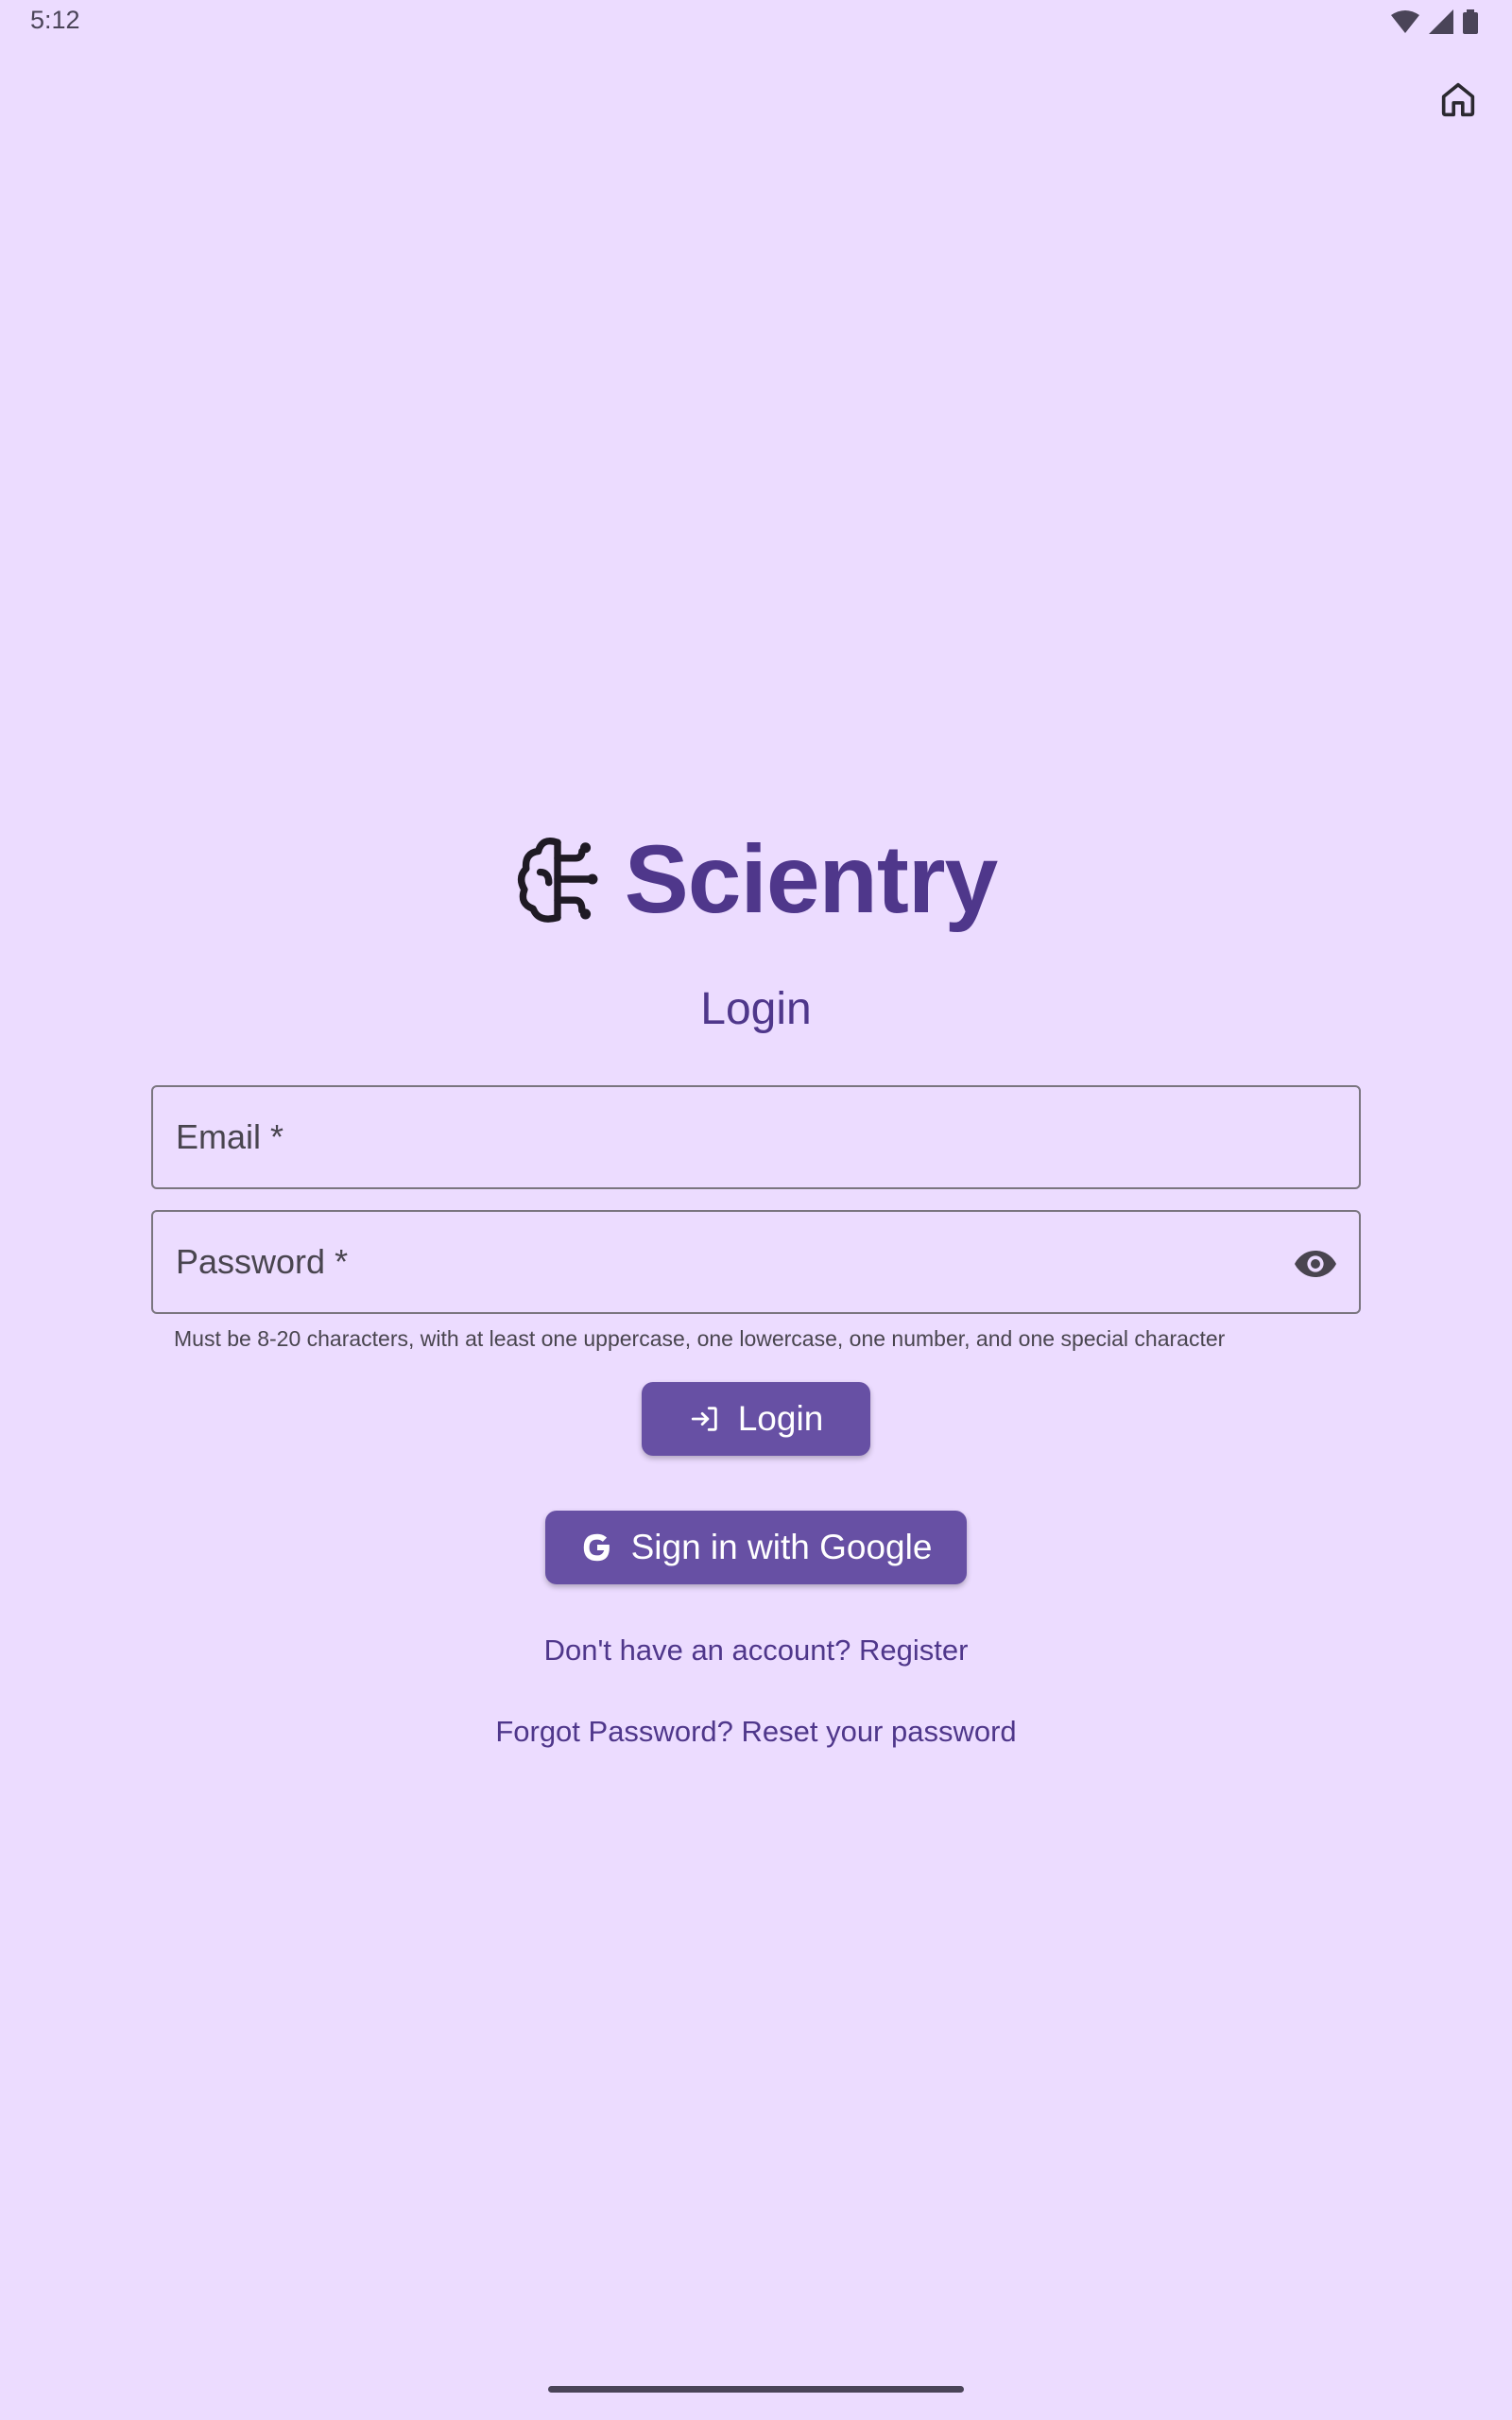  I want to click on google-button-label: Sign in with Google, so click(781, 1547).